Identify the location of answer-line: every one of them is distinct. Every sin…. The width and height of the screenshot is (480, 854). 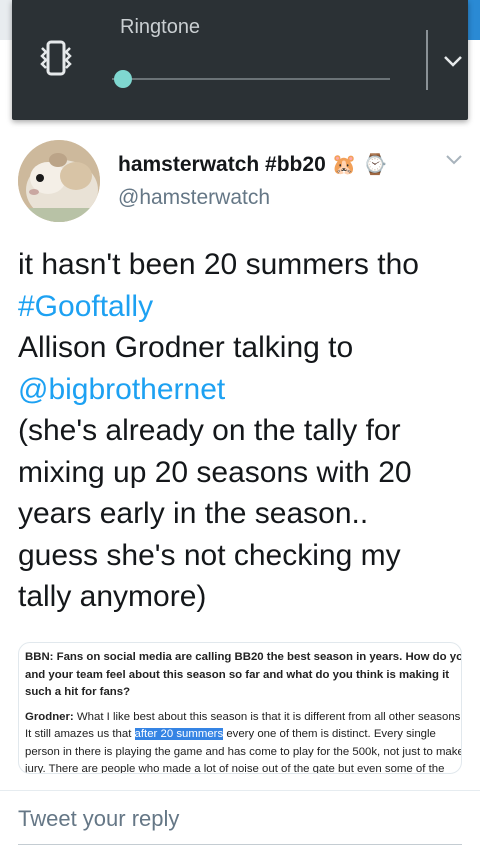
(329, 734).